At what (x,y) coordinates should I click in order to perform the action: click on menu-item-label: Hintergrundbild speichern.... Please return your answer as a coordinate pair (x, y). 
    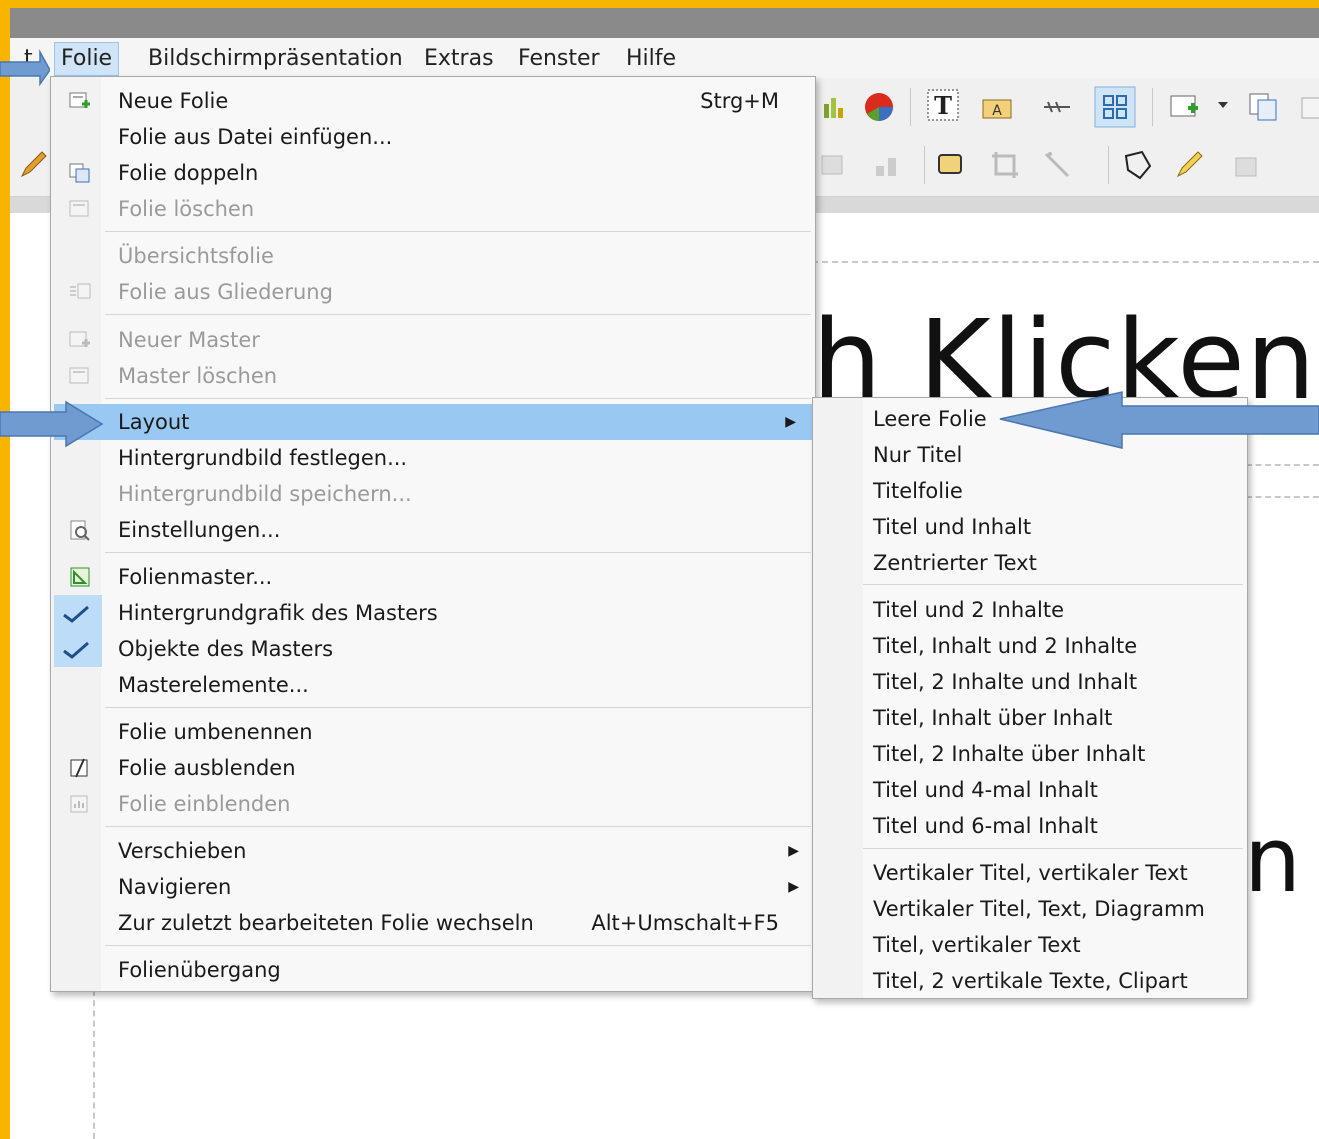
    Looking at the image, I should click on (265, 494).